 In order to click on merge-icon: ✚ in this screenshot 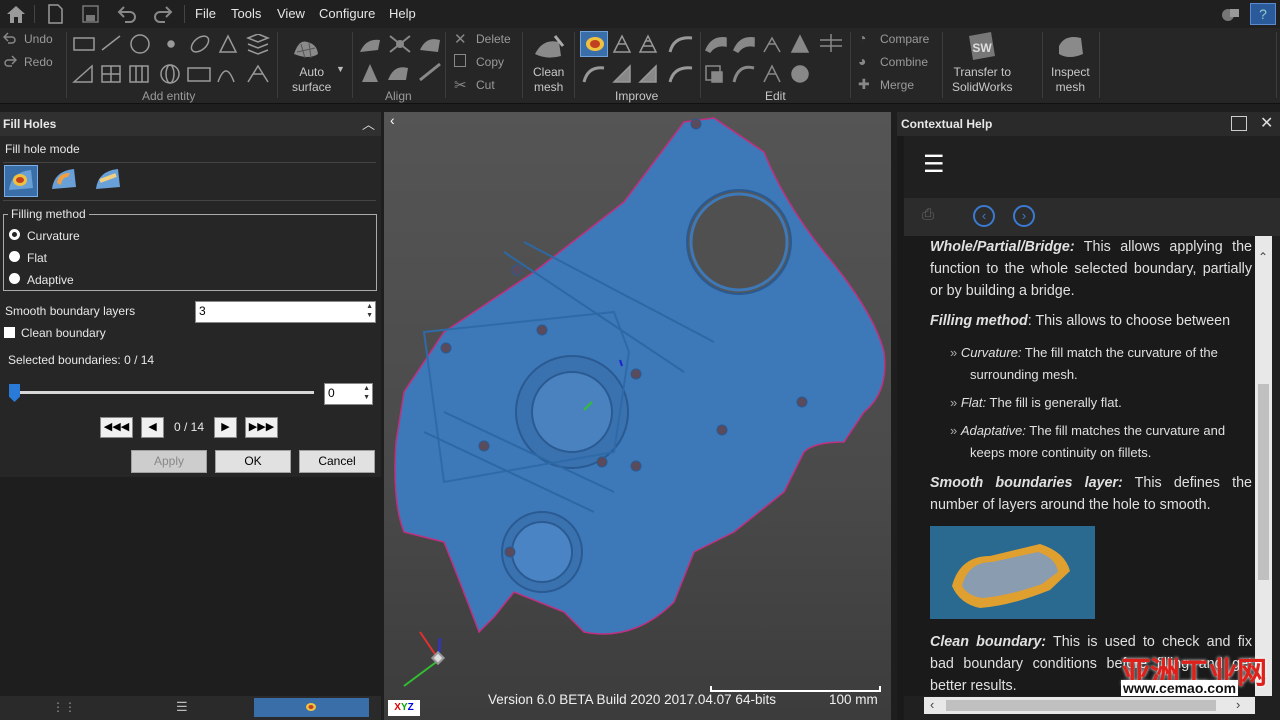, I will do `click(864, 84)`.